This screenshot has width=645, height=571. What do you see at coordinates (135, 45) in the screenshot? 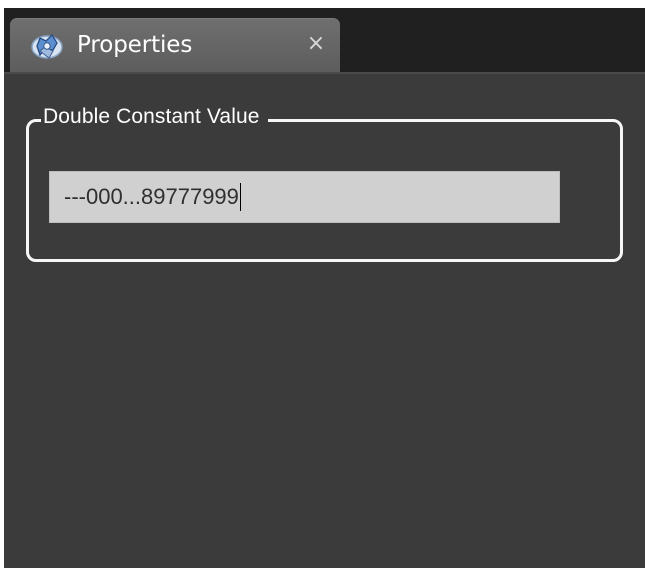
I see `tab-title: Properties` at bounding box center [135, 45].